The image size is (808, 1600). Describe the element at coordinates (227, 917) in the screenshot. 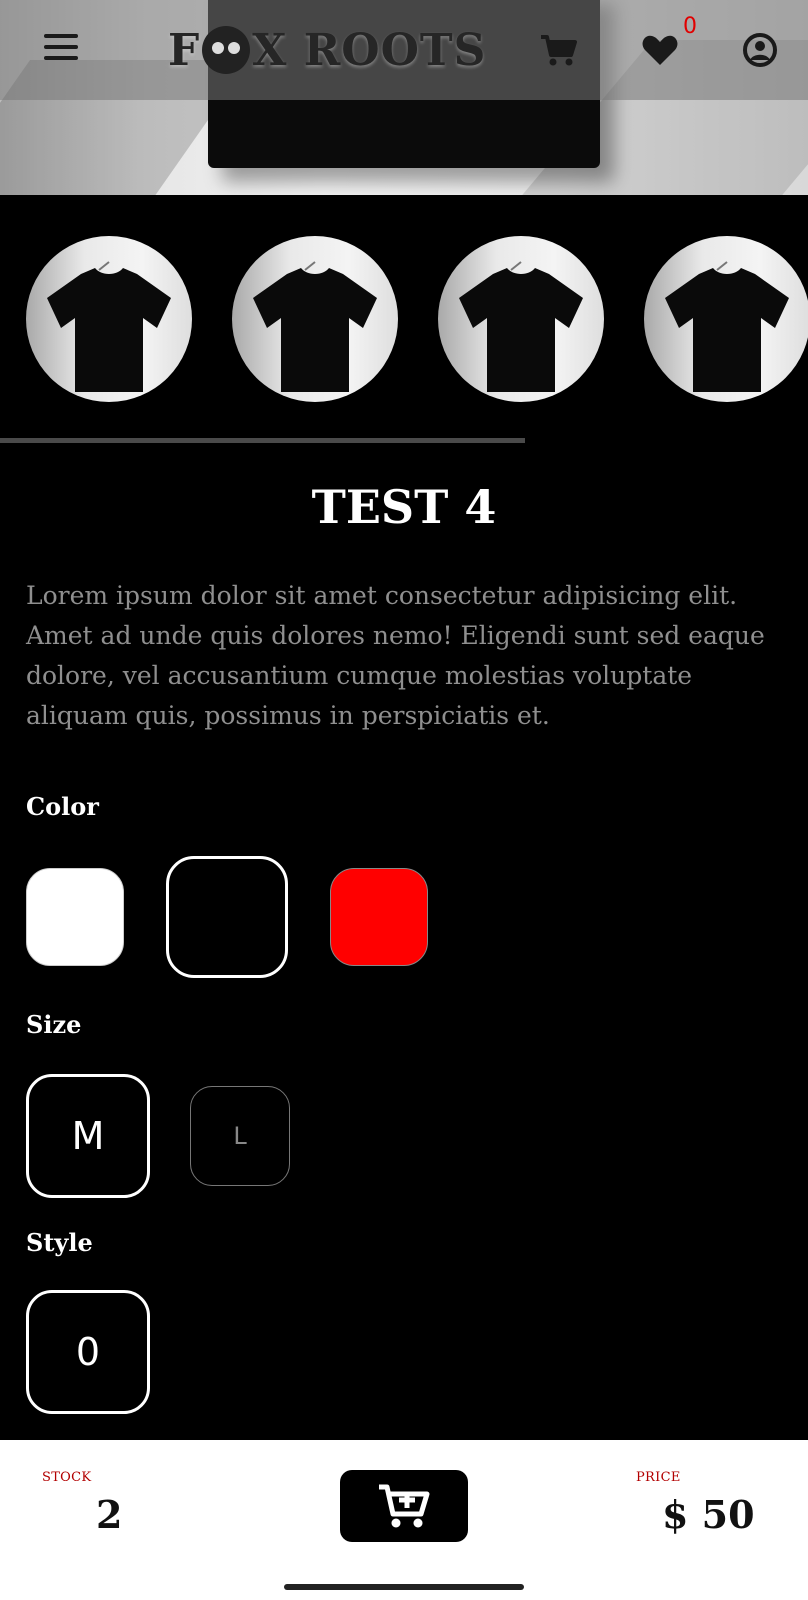

I see `color-swatch-black` at that location.